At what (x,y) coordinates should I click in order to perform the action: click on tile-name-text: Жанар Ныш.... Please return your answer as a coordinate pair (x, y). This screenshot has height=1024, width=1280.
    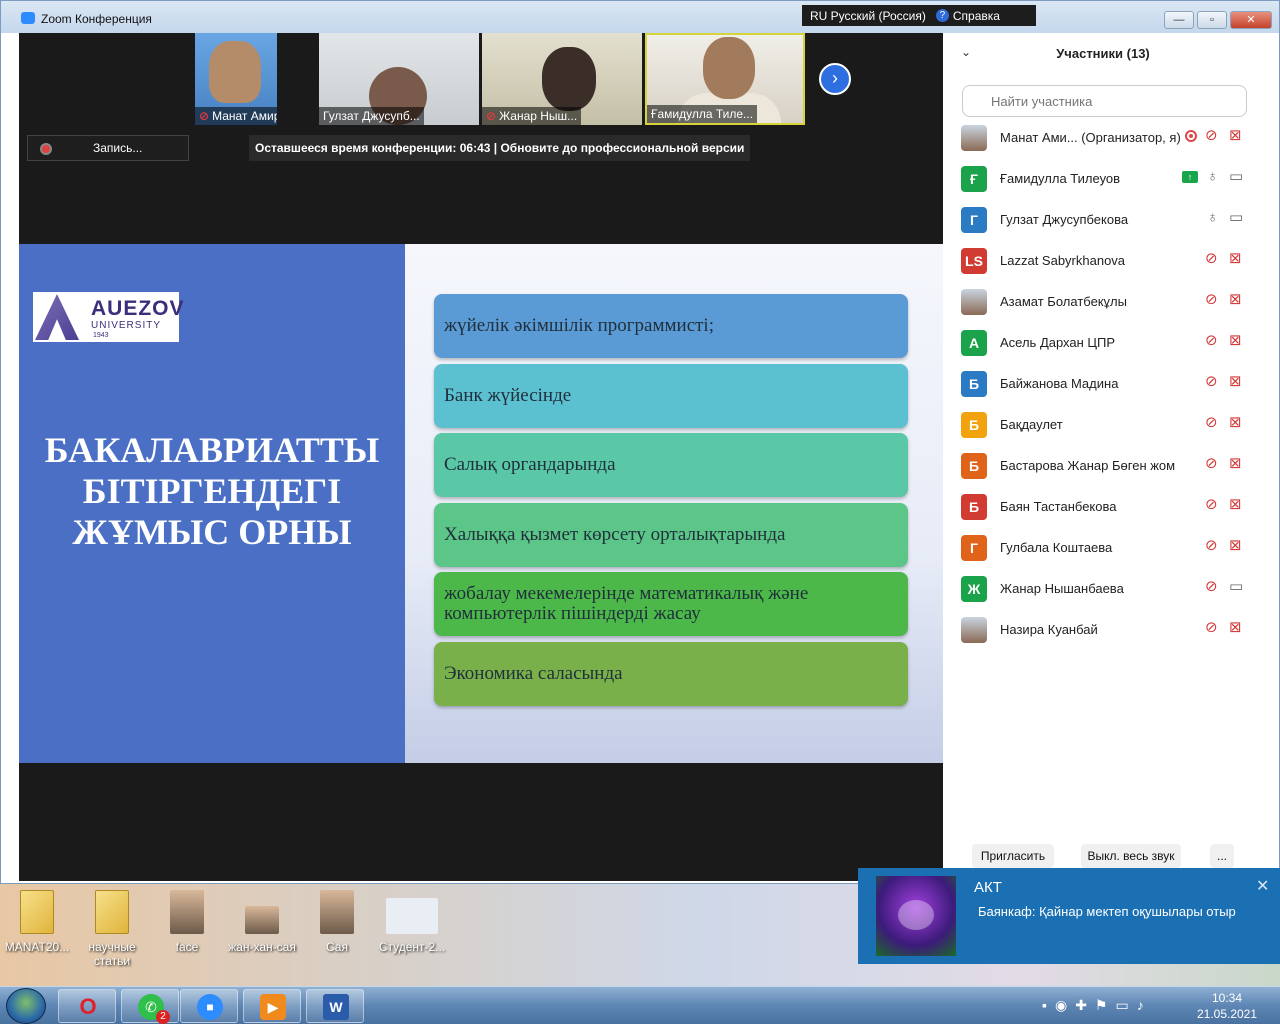
    Looking at the image, I should click on (538, 116).